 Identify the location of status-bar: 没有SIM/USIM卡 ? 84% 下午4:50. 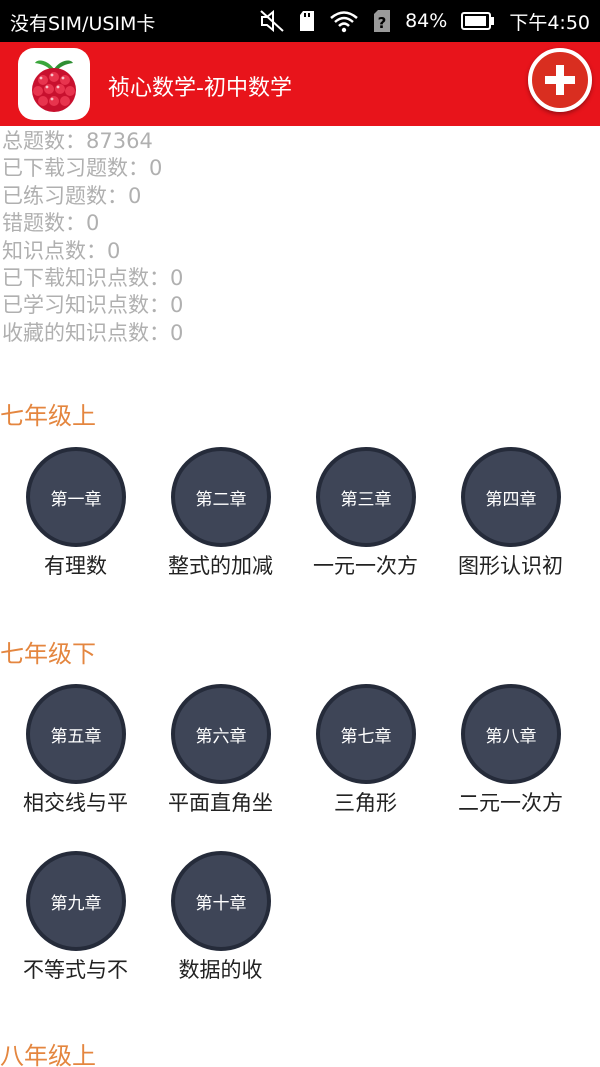
(300, 21).